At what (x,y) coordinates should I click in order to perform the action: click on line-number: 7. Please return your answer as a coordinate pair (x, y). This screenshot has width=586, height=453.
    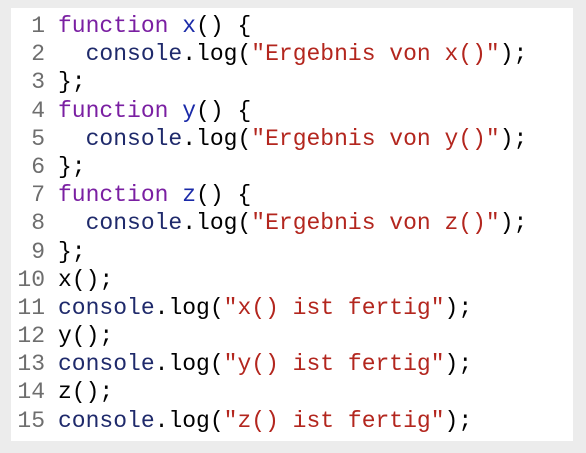
    Looking at the image, I should click on (38, 195).